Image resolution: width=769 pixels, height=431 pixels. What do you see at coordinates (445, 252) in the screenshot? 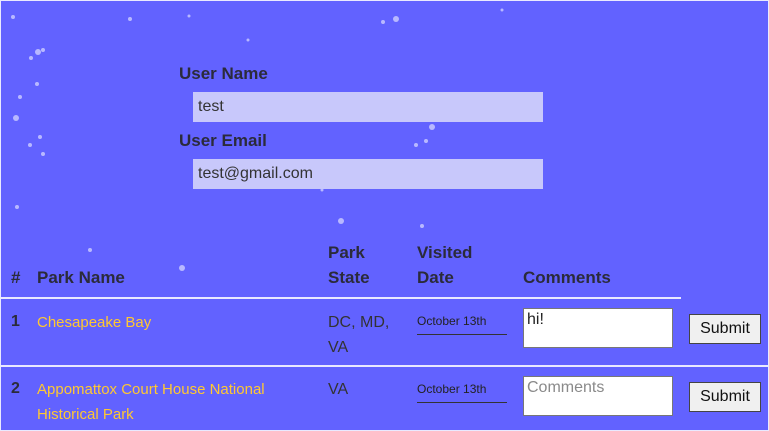
I see `header-visited-date-line1: Visited` at bounding box center [445, 252].